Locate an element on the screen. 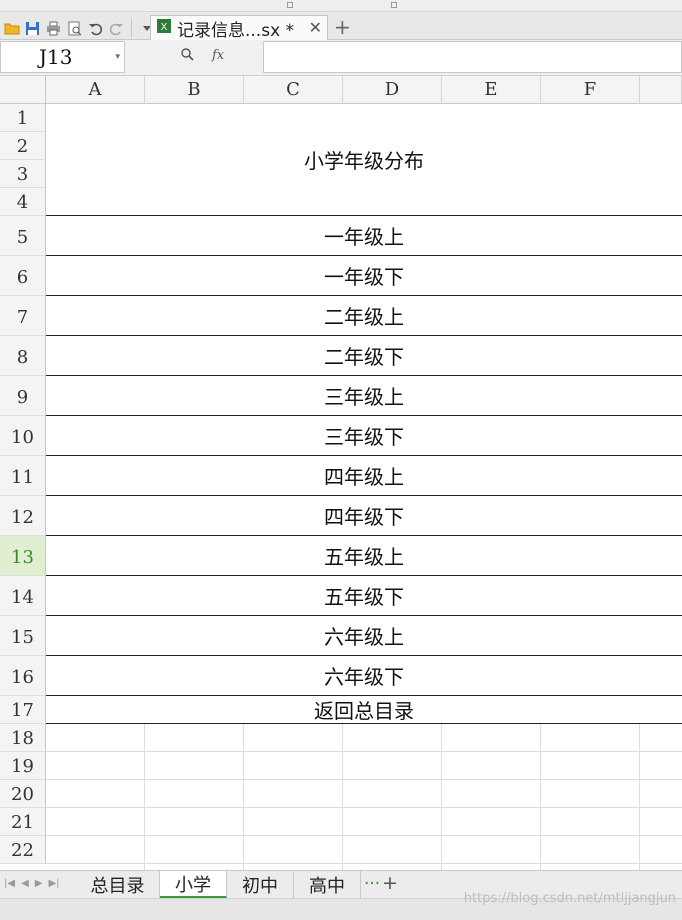  grade-cell: 二年级上 is located at coordinates (364, 316).